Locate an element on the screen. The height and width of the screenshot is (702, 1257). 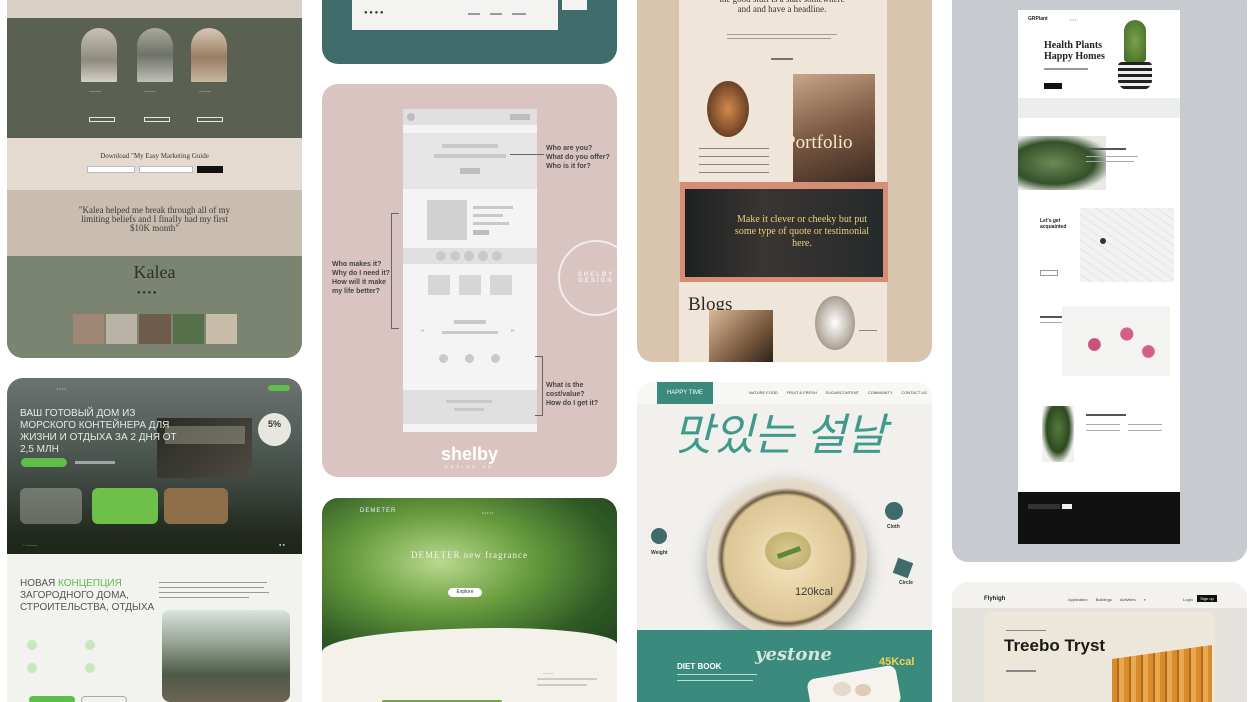
blog-oval-photo is located at coordinates (835, 323).